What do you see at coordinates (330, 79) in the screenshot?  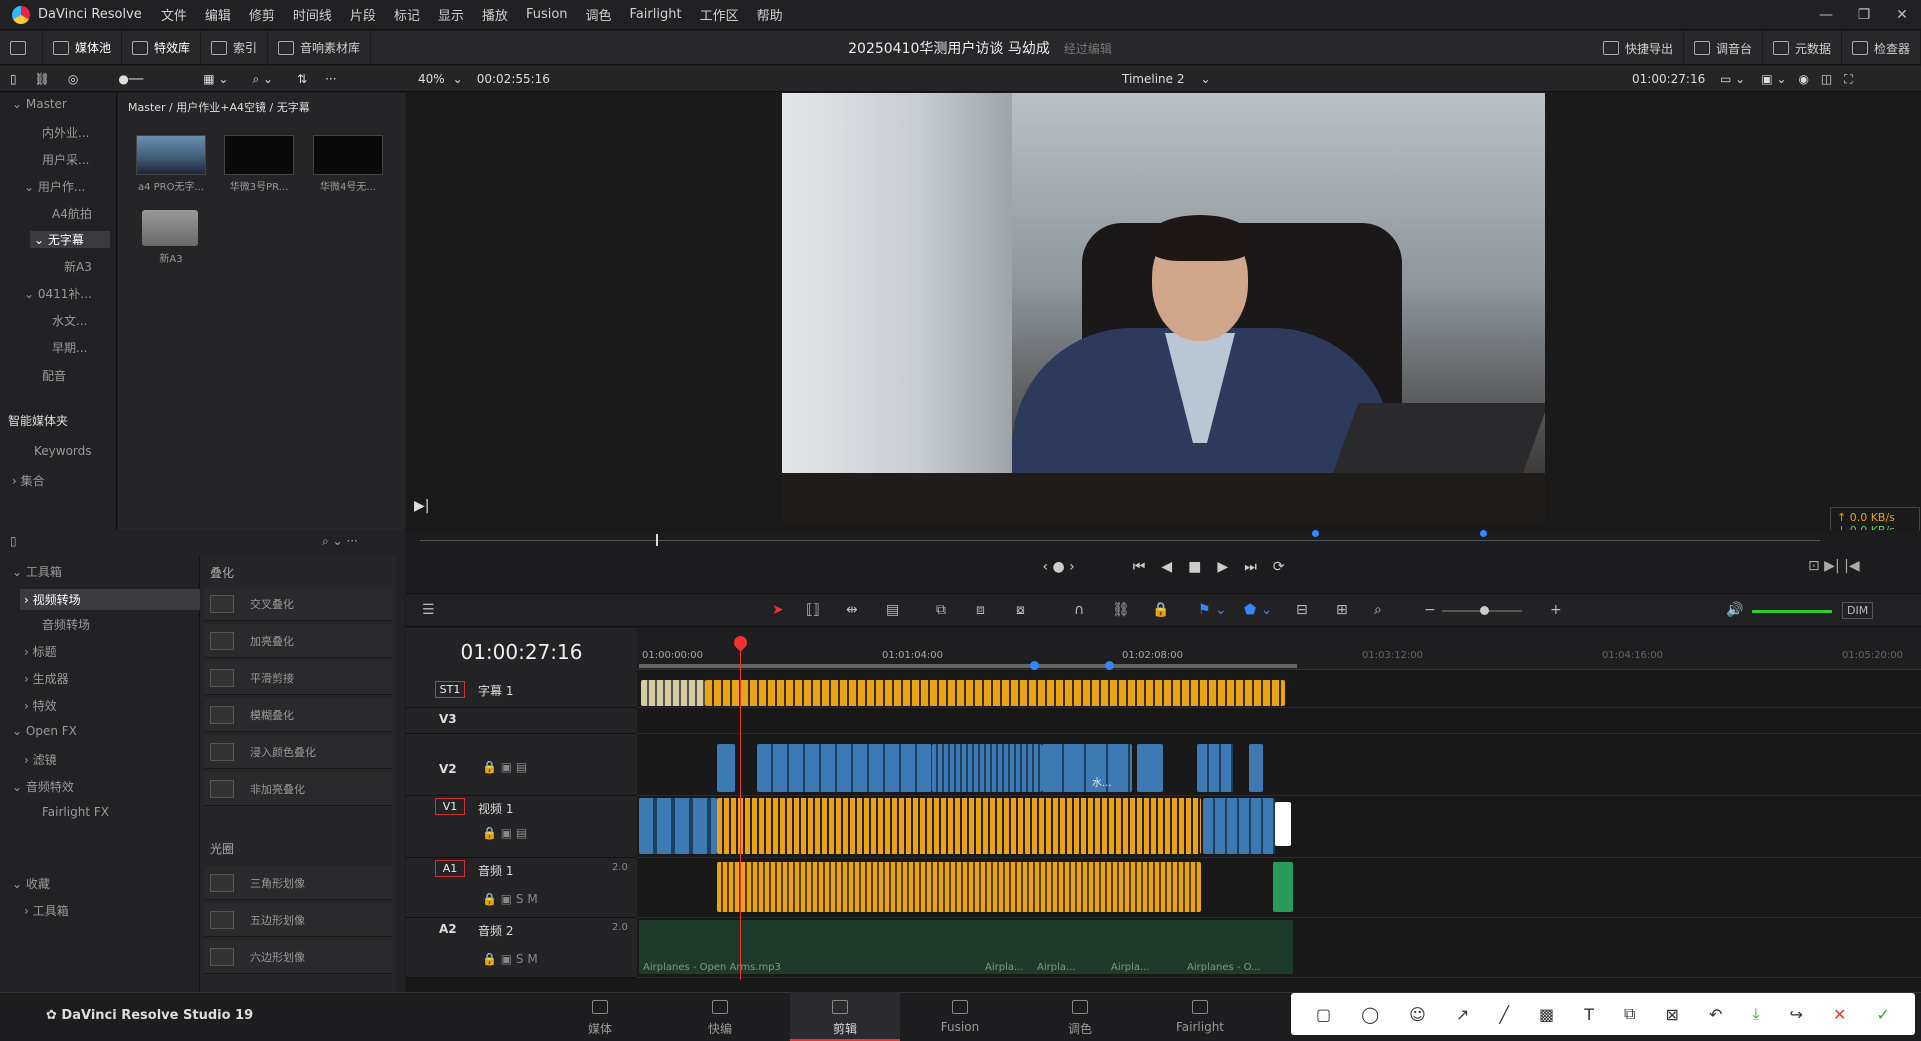 I see `more-options-icon: ···` at bounding box center [330, 79].